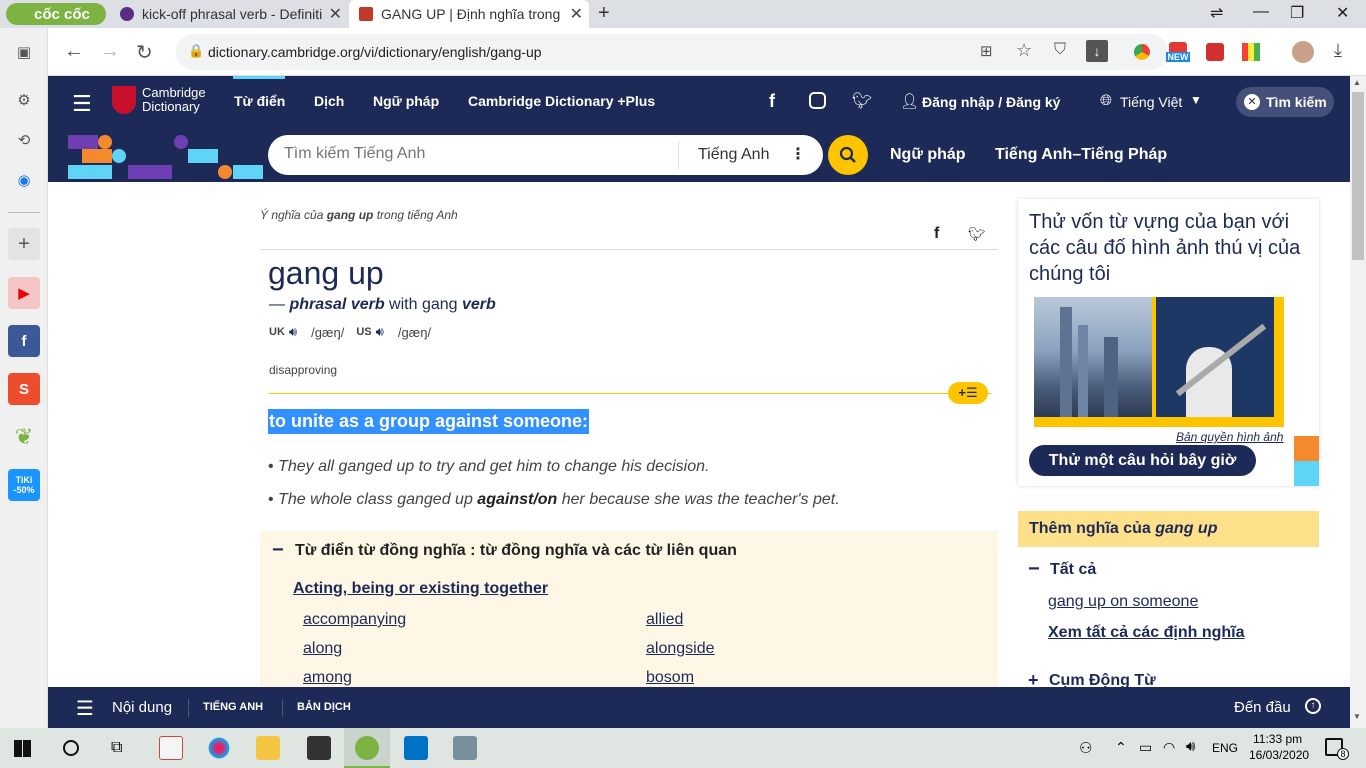  What do you see at coordinates (465, 748) in the screenshot?
I see `app2-icon` at bounding box center [465, 748].